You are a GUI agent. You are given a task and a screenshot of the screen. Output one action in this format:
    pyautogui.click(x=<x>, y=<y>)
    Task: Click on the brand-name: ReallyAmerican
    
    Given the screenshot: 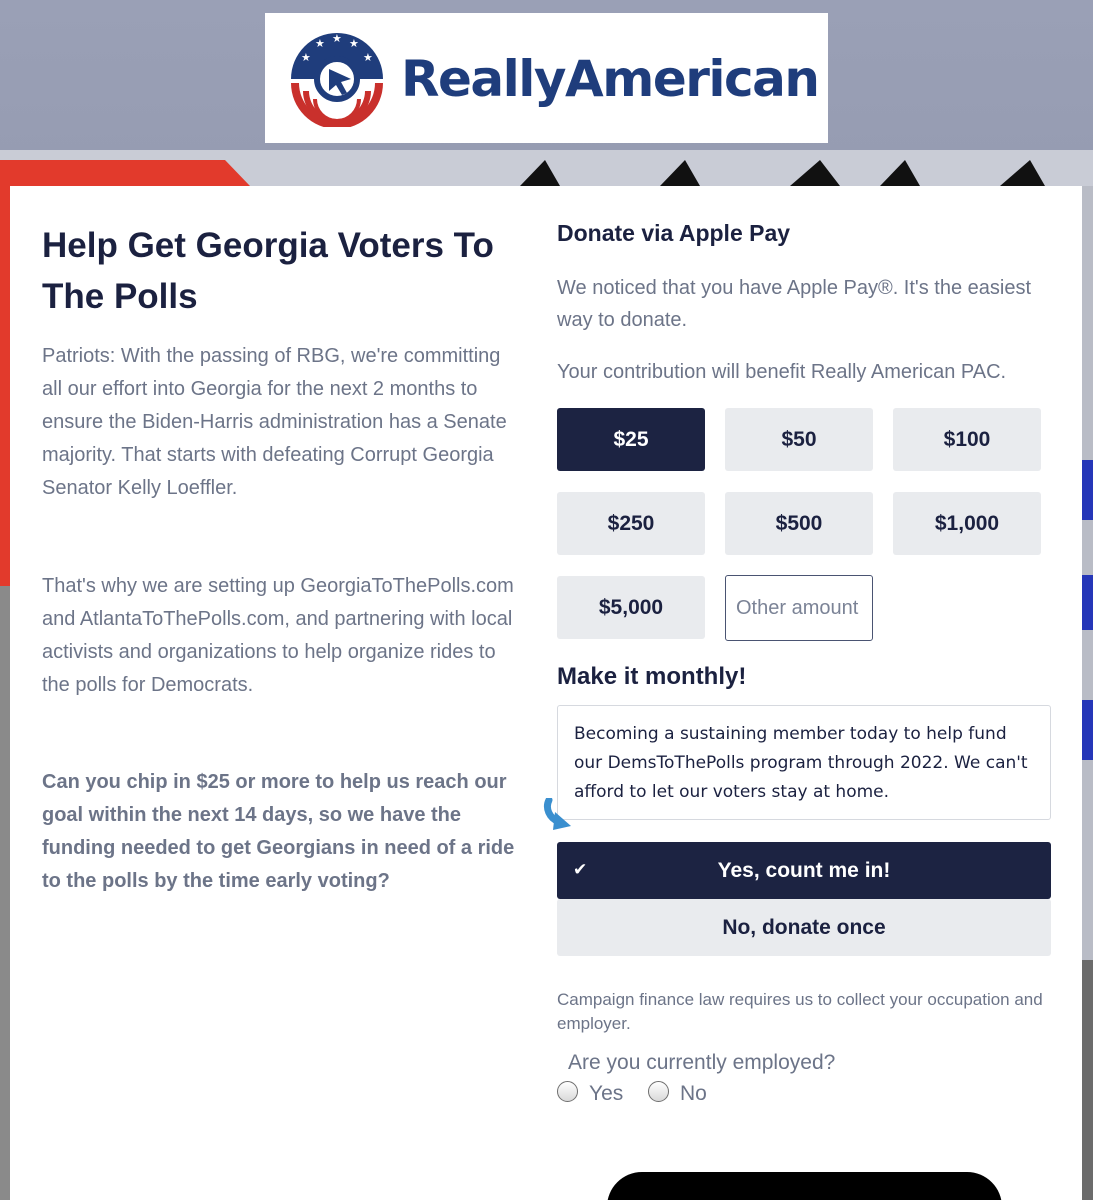 What is the action you would take?
    pyautogui.click(x=610, y=79)
    